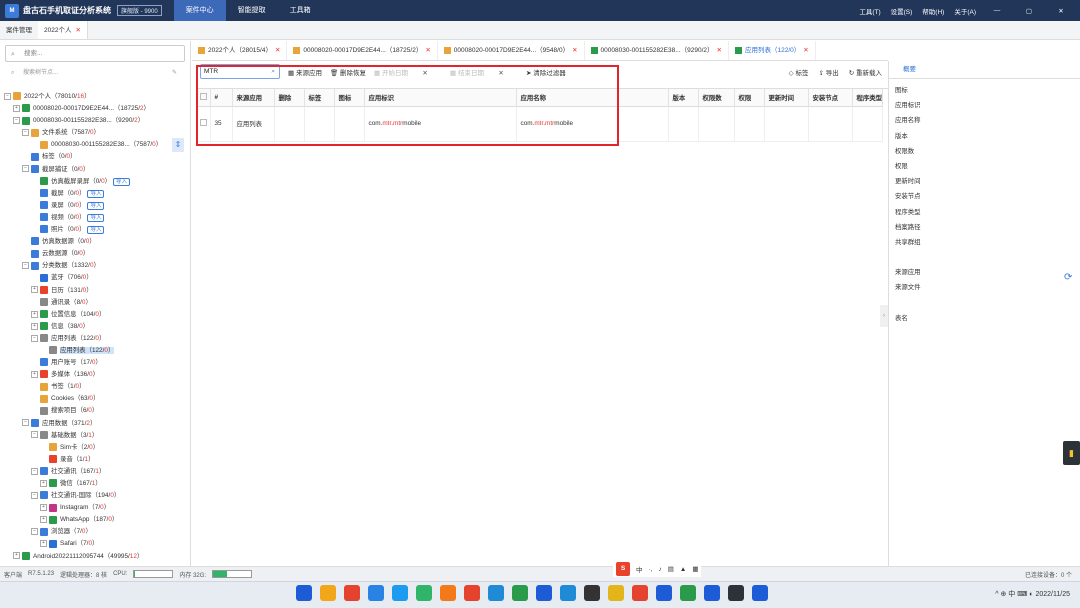 The image size is (1080, 608). What do you see at coordinates (95, 218) in the screenshot?
I see `tree-node: 视频（0/0） 导入` at bounding box center [95, 218].